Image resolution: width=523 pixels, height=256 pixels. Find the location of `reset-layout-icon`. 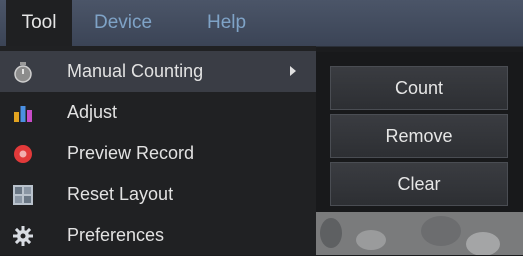

reset-layout-icon is located at coordinates (23, 195).